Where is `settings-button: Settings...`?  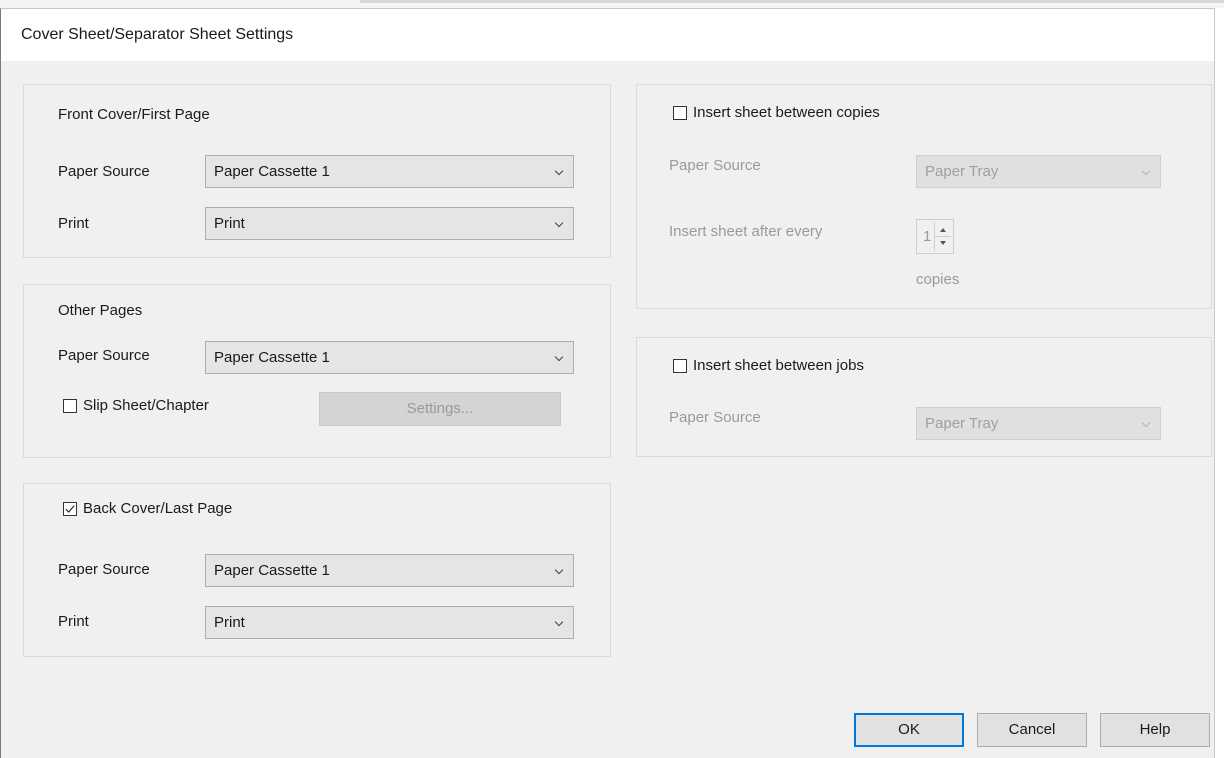
settings-button: Settings... is located at coordinates (440, 409).